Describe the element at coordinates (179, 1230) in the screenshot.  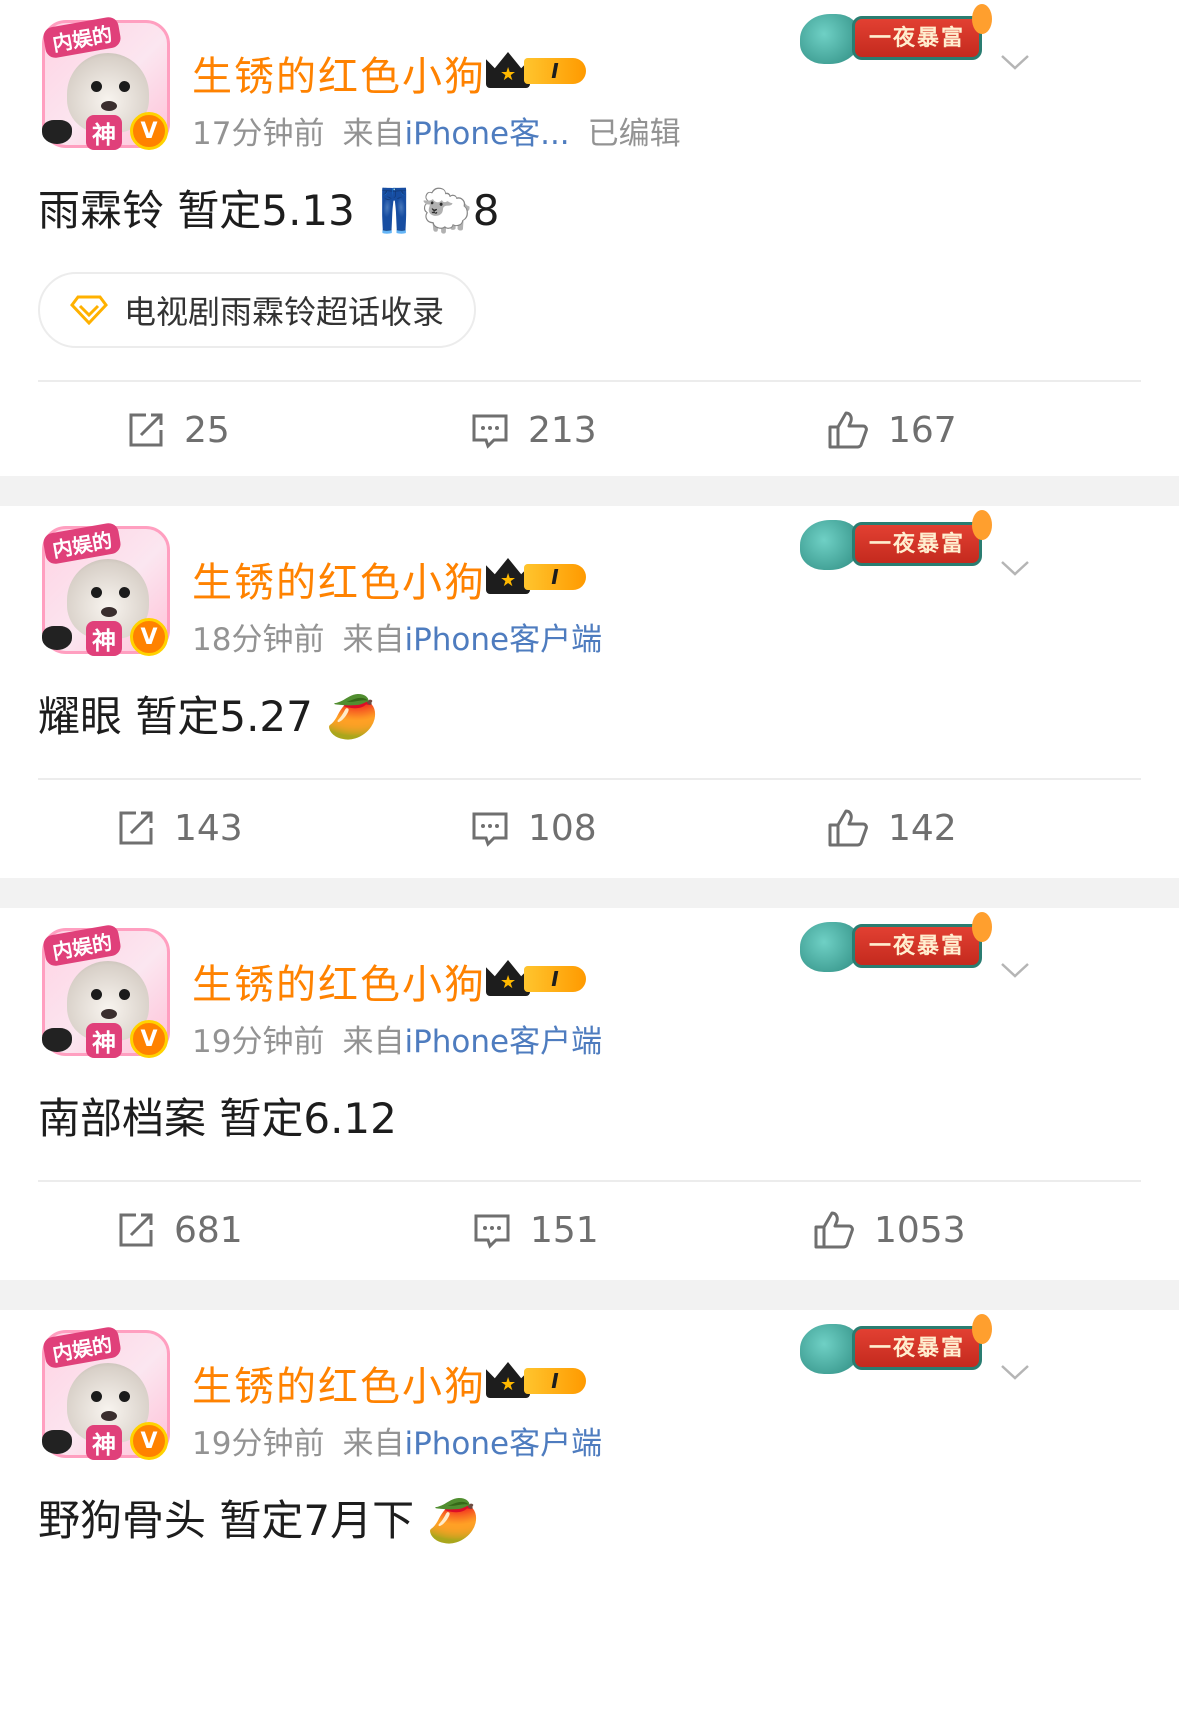
I see `repost-button: 681` at that location.